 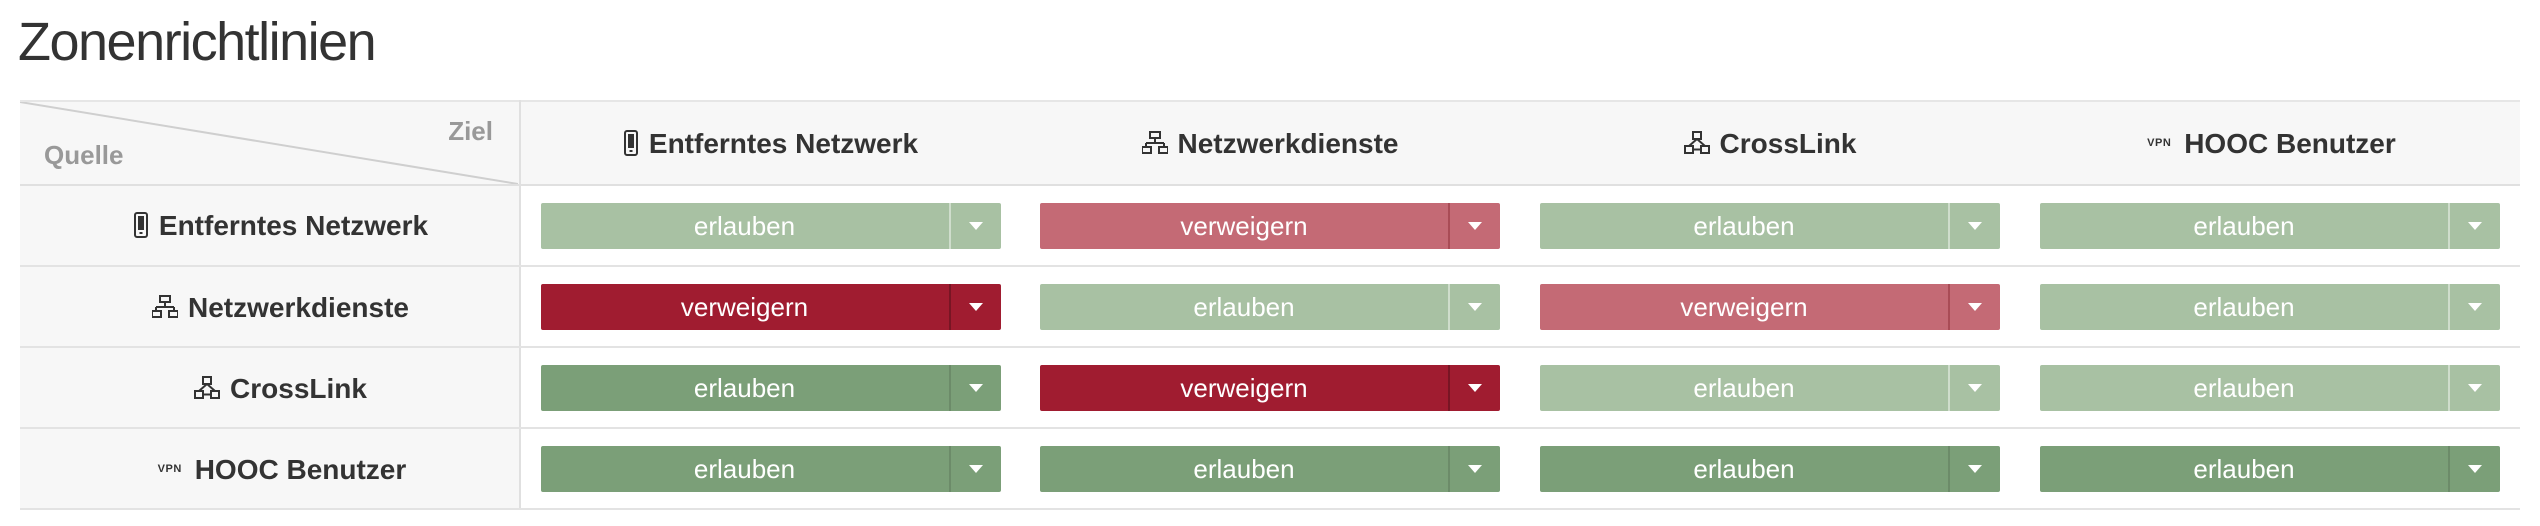 I want to click on row-header-remote: Entferntes Netzwerk, so click(x=270, y=226).